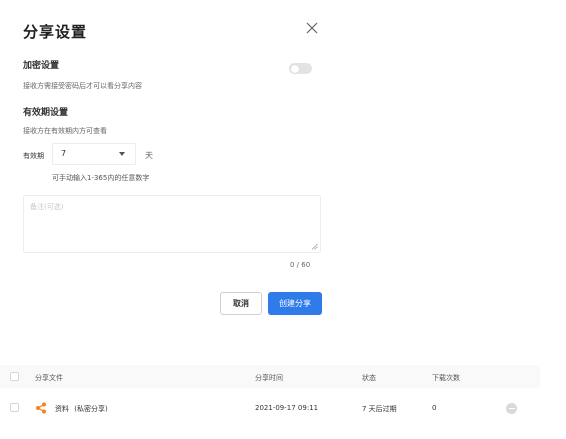 This screenshot has width=566, height=439. I want to click on close-icon, so click(312, 28).